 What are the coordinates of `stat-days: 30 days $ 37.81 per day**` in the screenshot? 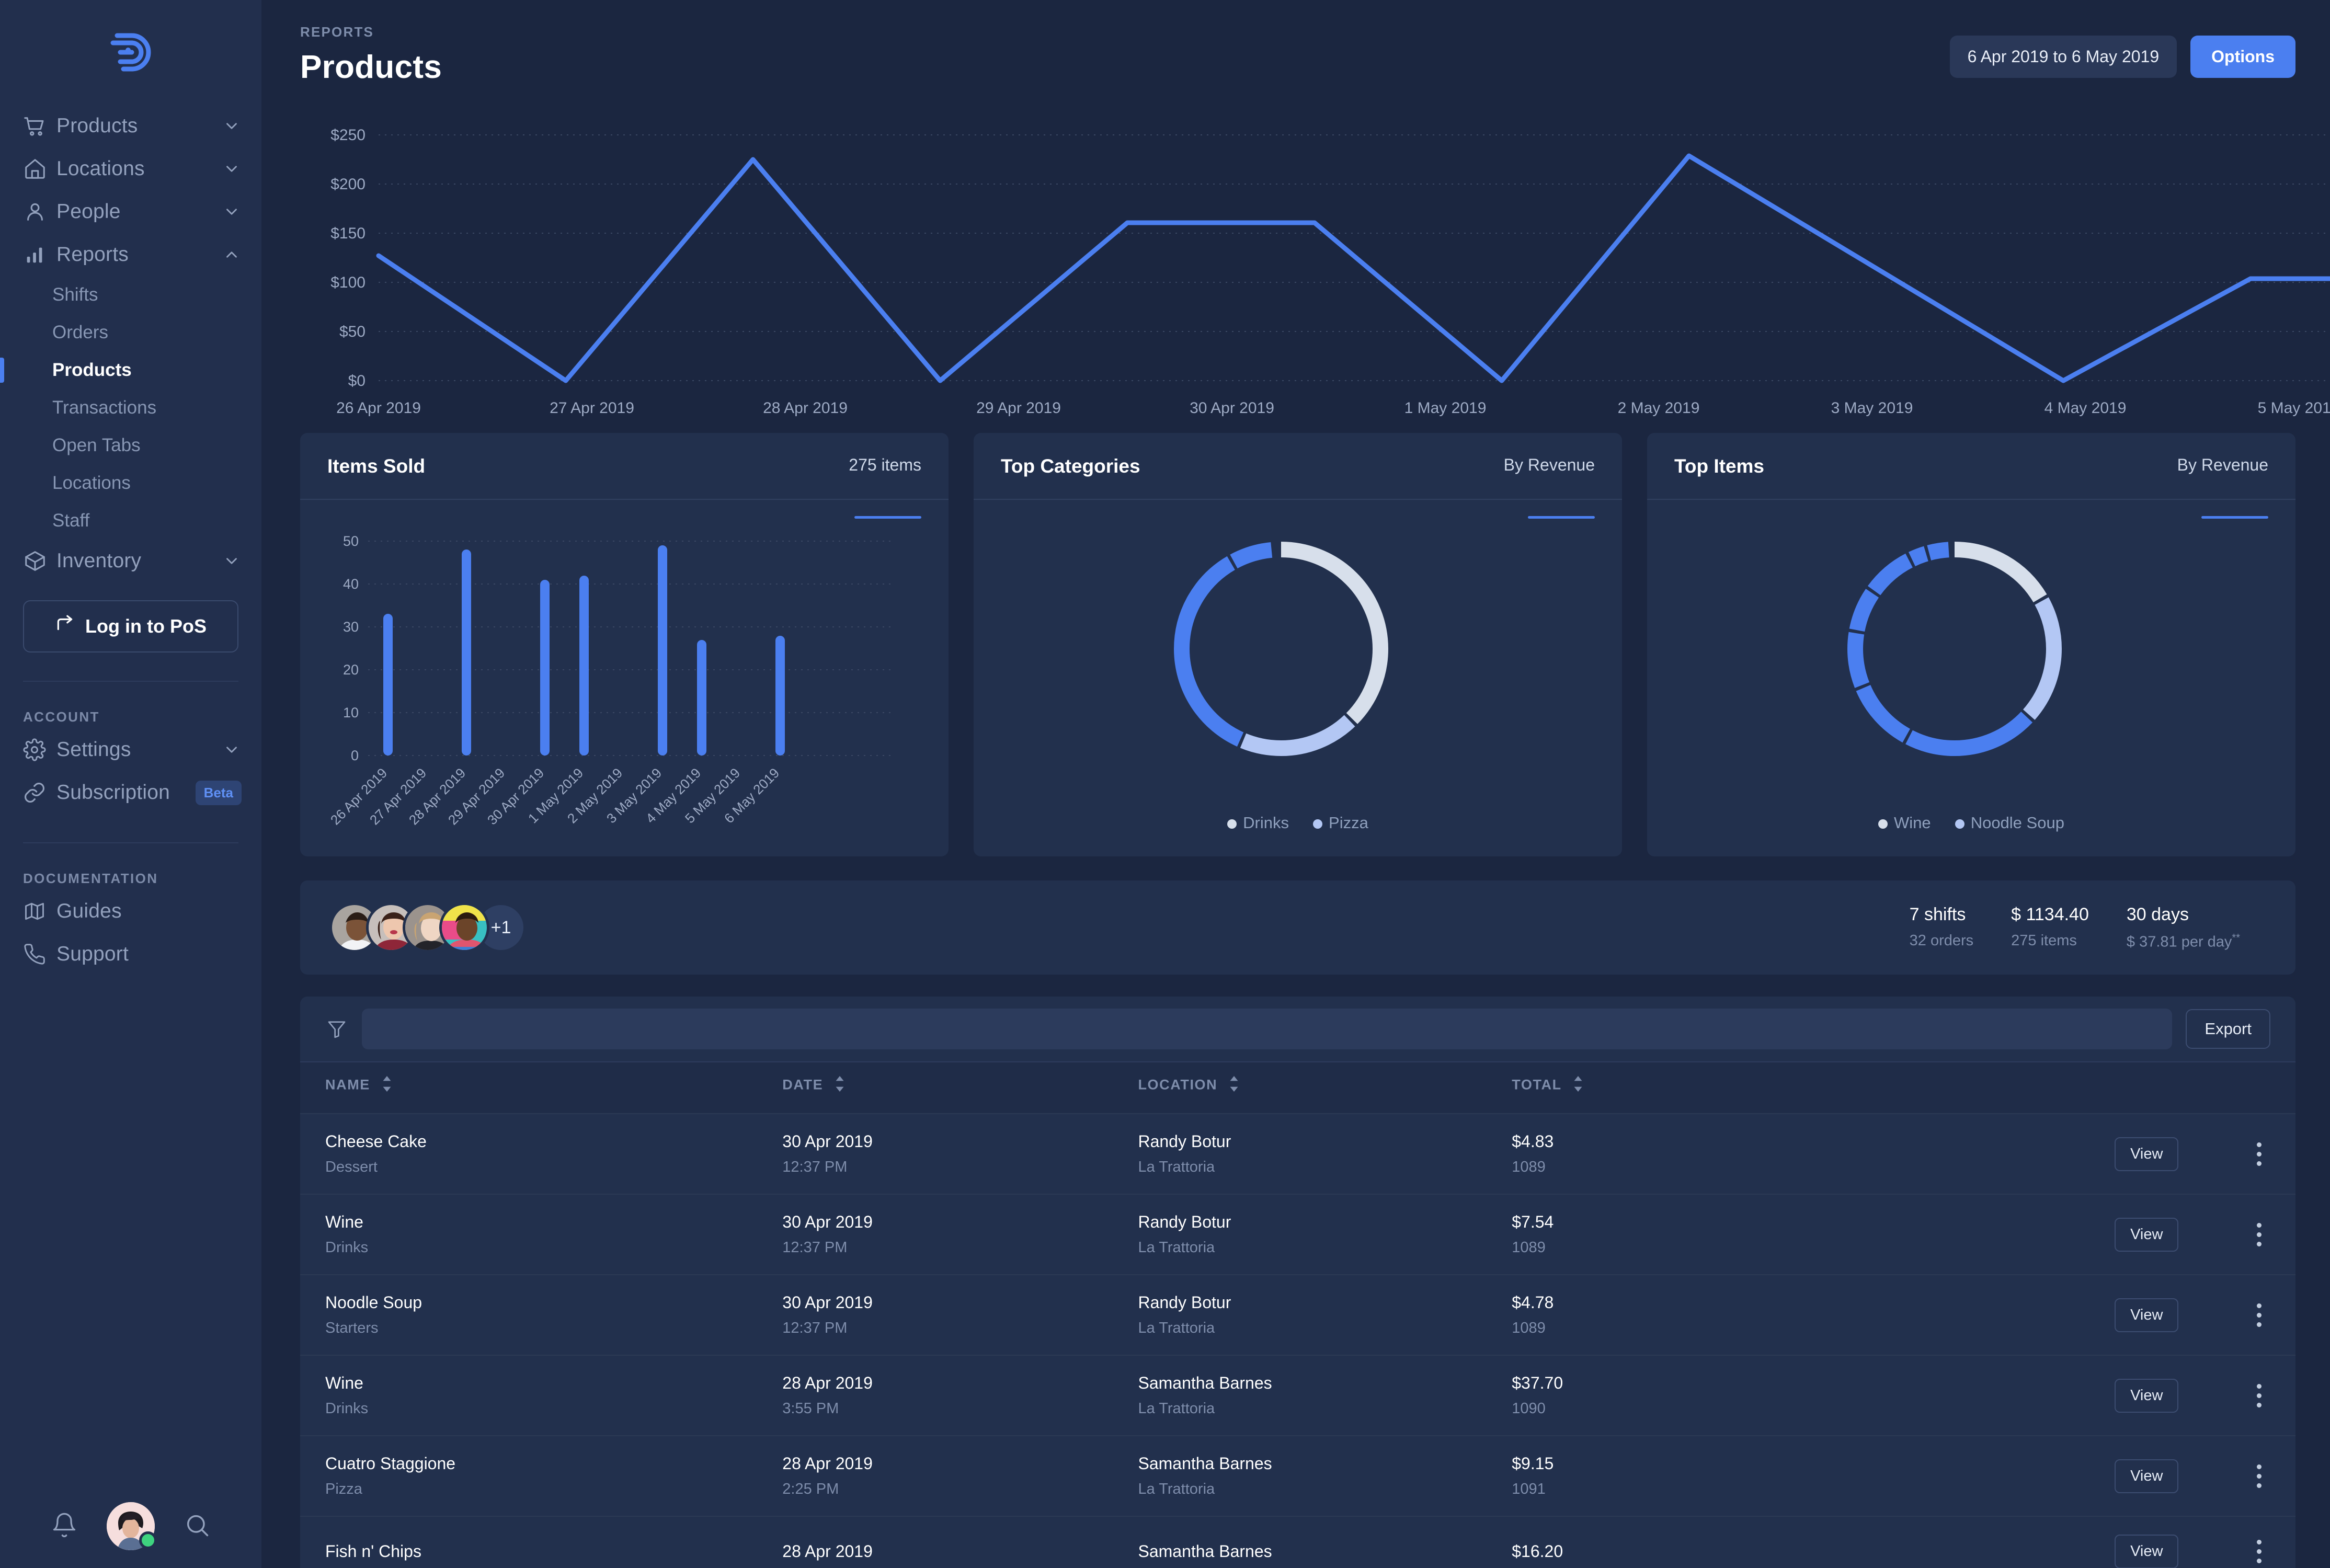 It's located at (2183, 927).